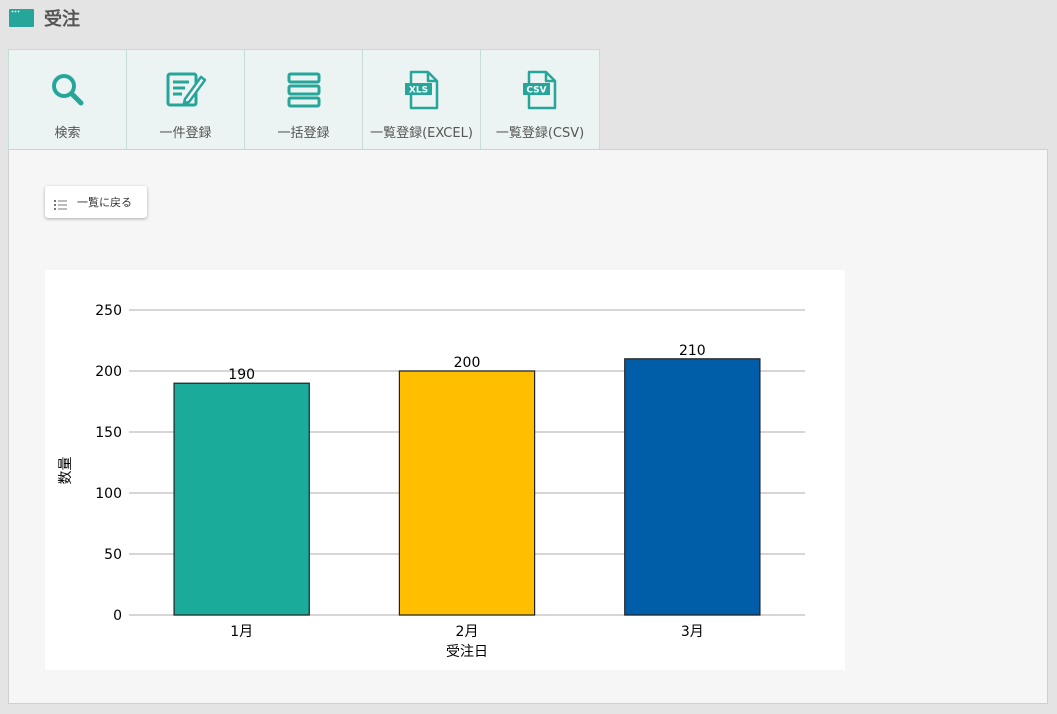 This screenshot has width=1057, height=714. Describe the element at coordinates (304, 90) in the screenshot. I see `stacked-list-icon` at that location.